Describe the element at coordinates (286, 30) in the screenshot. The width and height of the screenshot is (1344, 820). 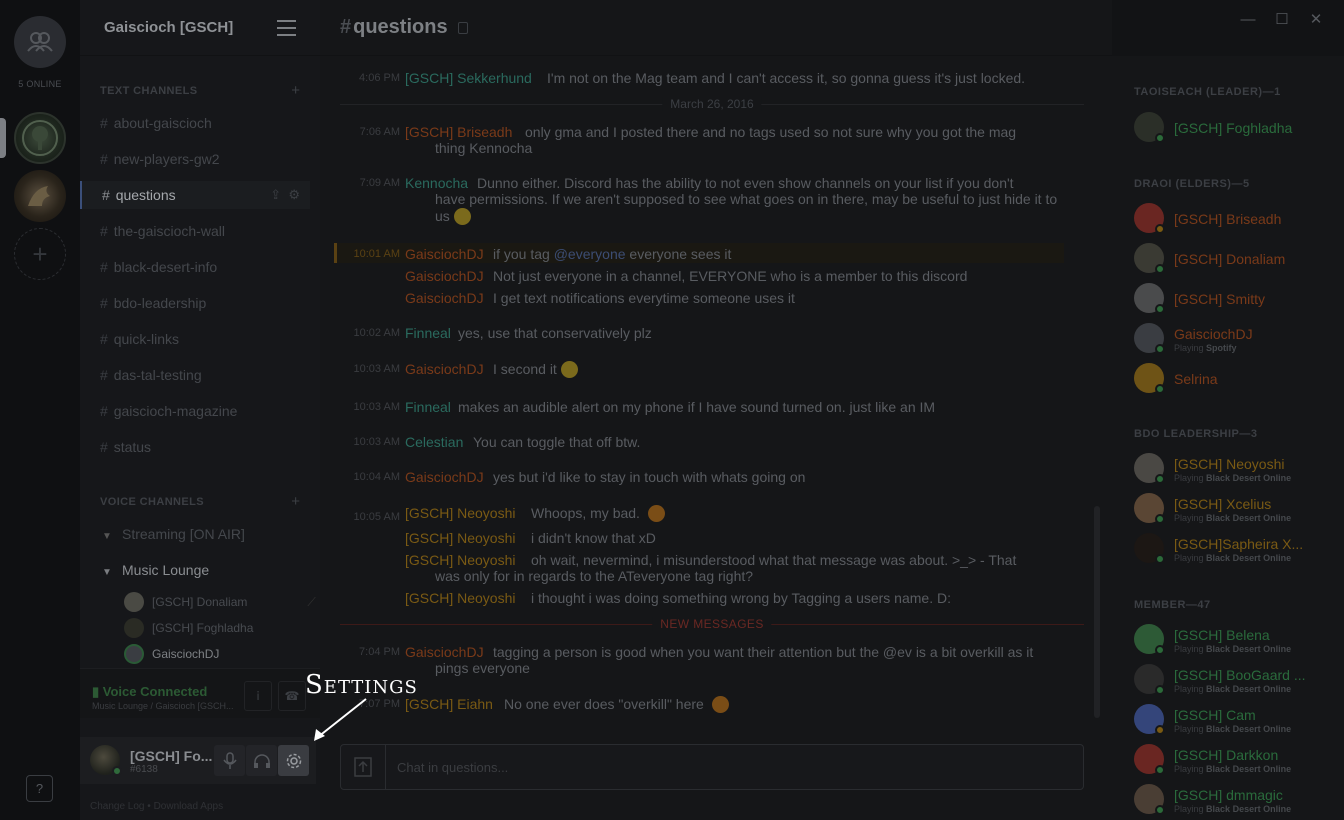
I see `menu-icon` at that location.